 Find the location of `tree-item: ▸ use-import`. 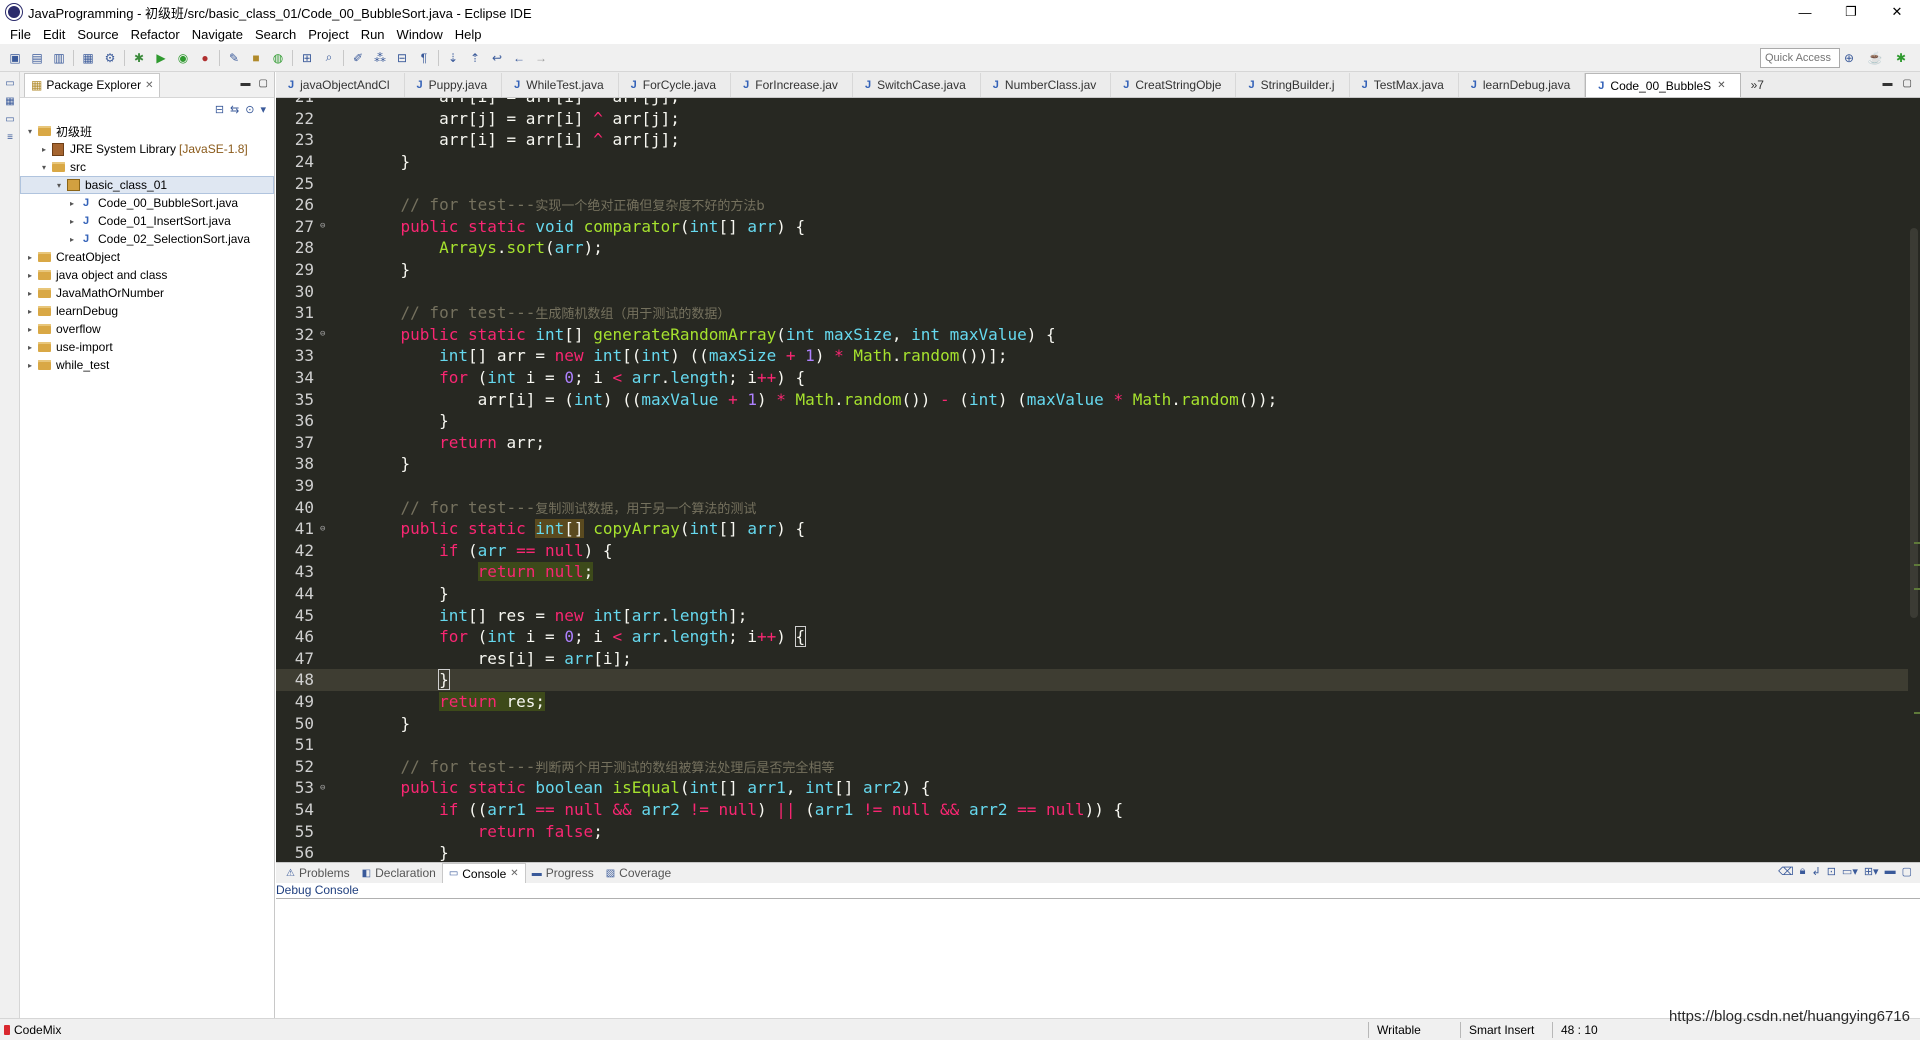

tree-item: ▸ use-import is located at coordinates (147, 347).